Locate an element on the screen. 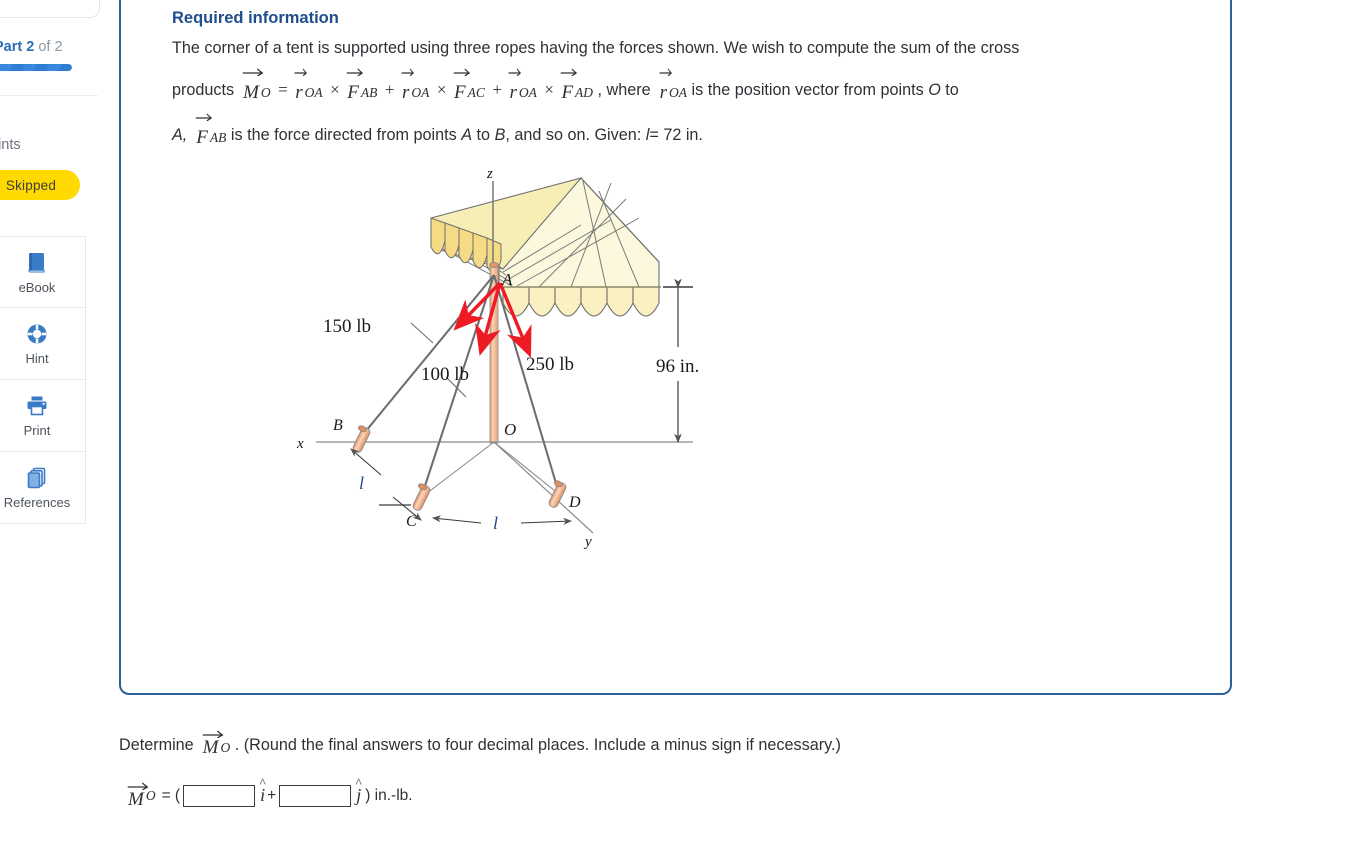 The image size is (1347, 865). status-badge-label: Skipped is located at coordinates (31, 185).